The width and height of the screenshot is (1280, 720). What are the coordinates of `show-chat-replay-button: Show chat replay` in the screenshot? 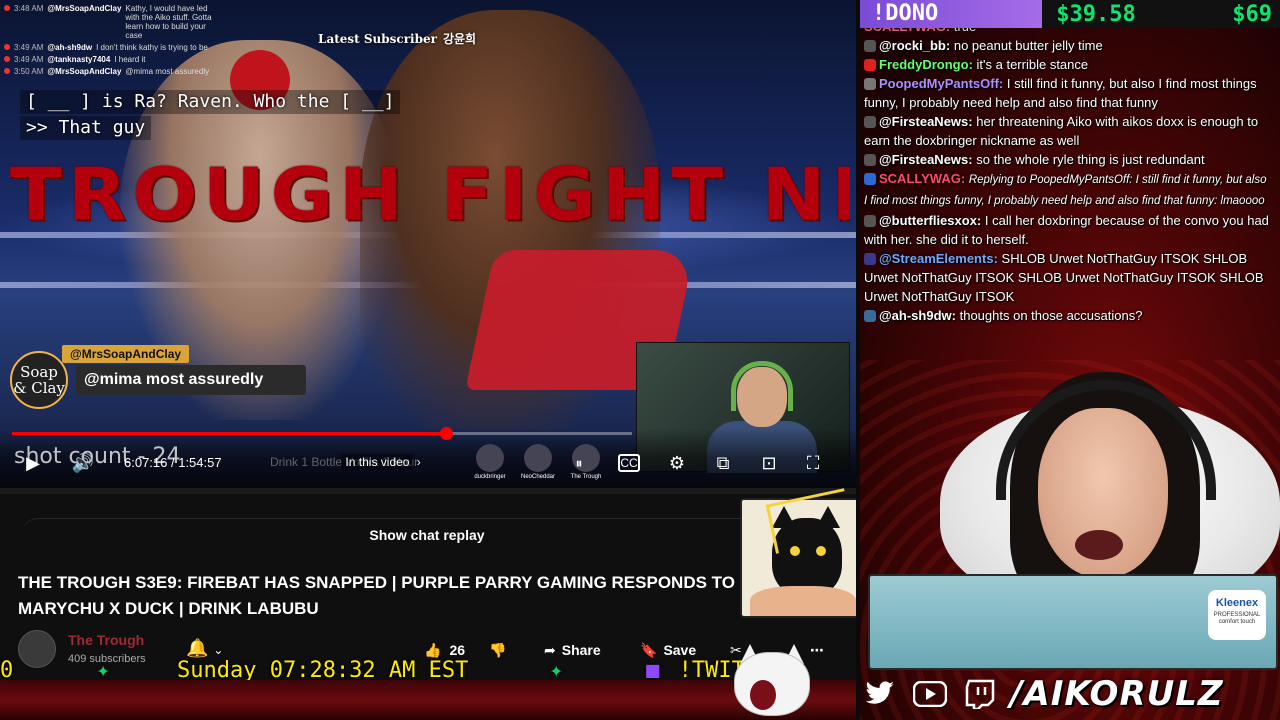 It's located at (427, 534).